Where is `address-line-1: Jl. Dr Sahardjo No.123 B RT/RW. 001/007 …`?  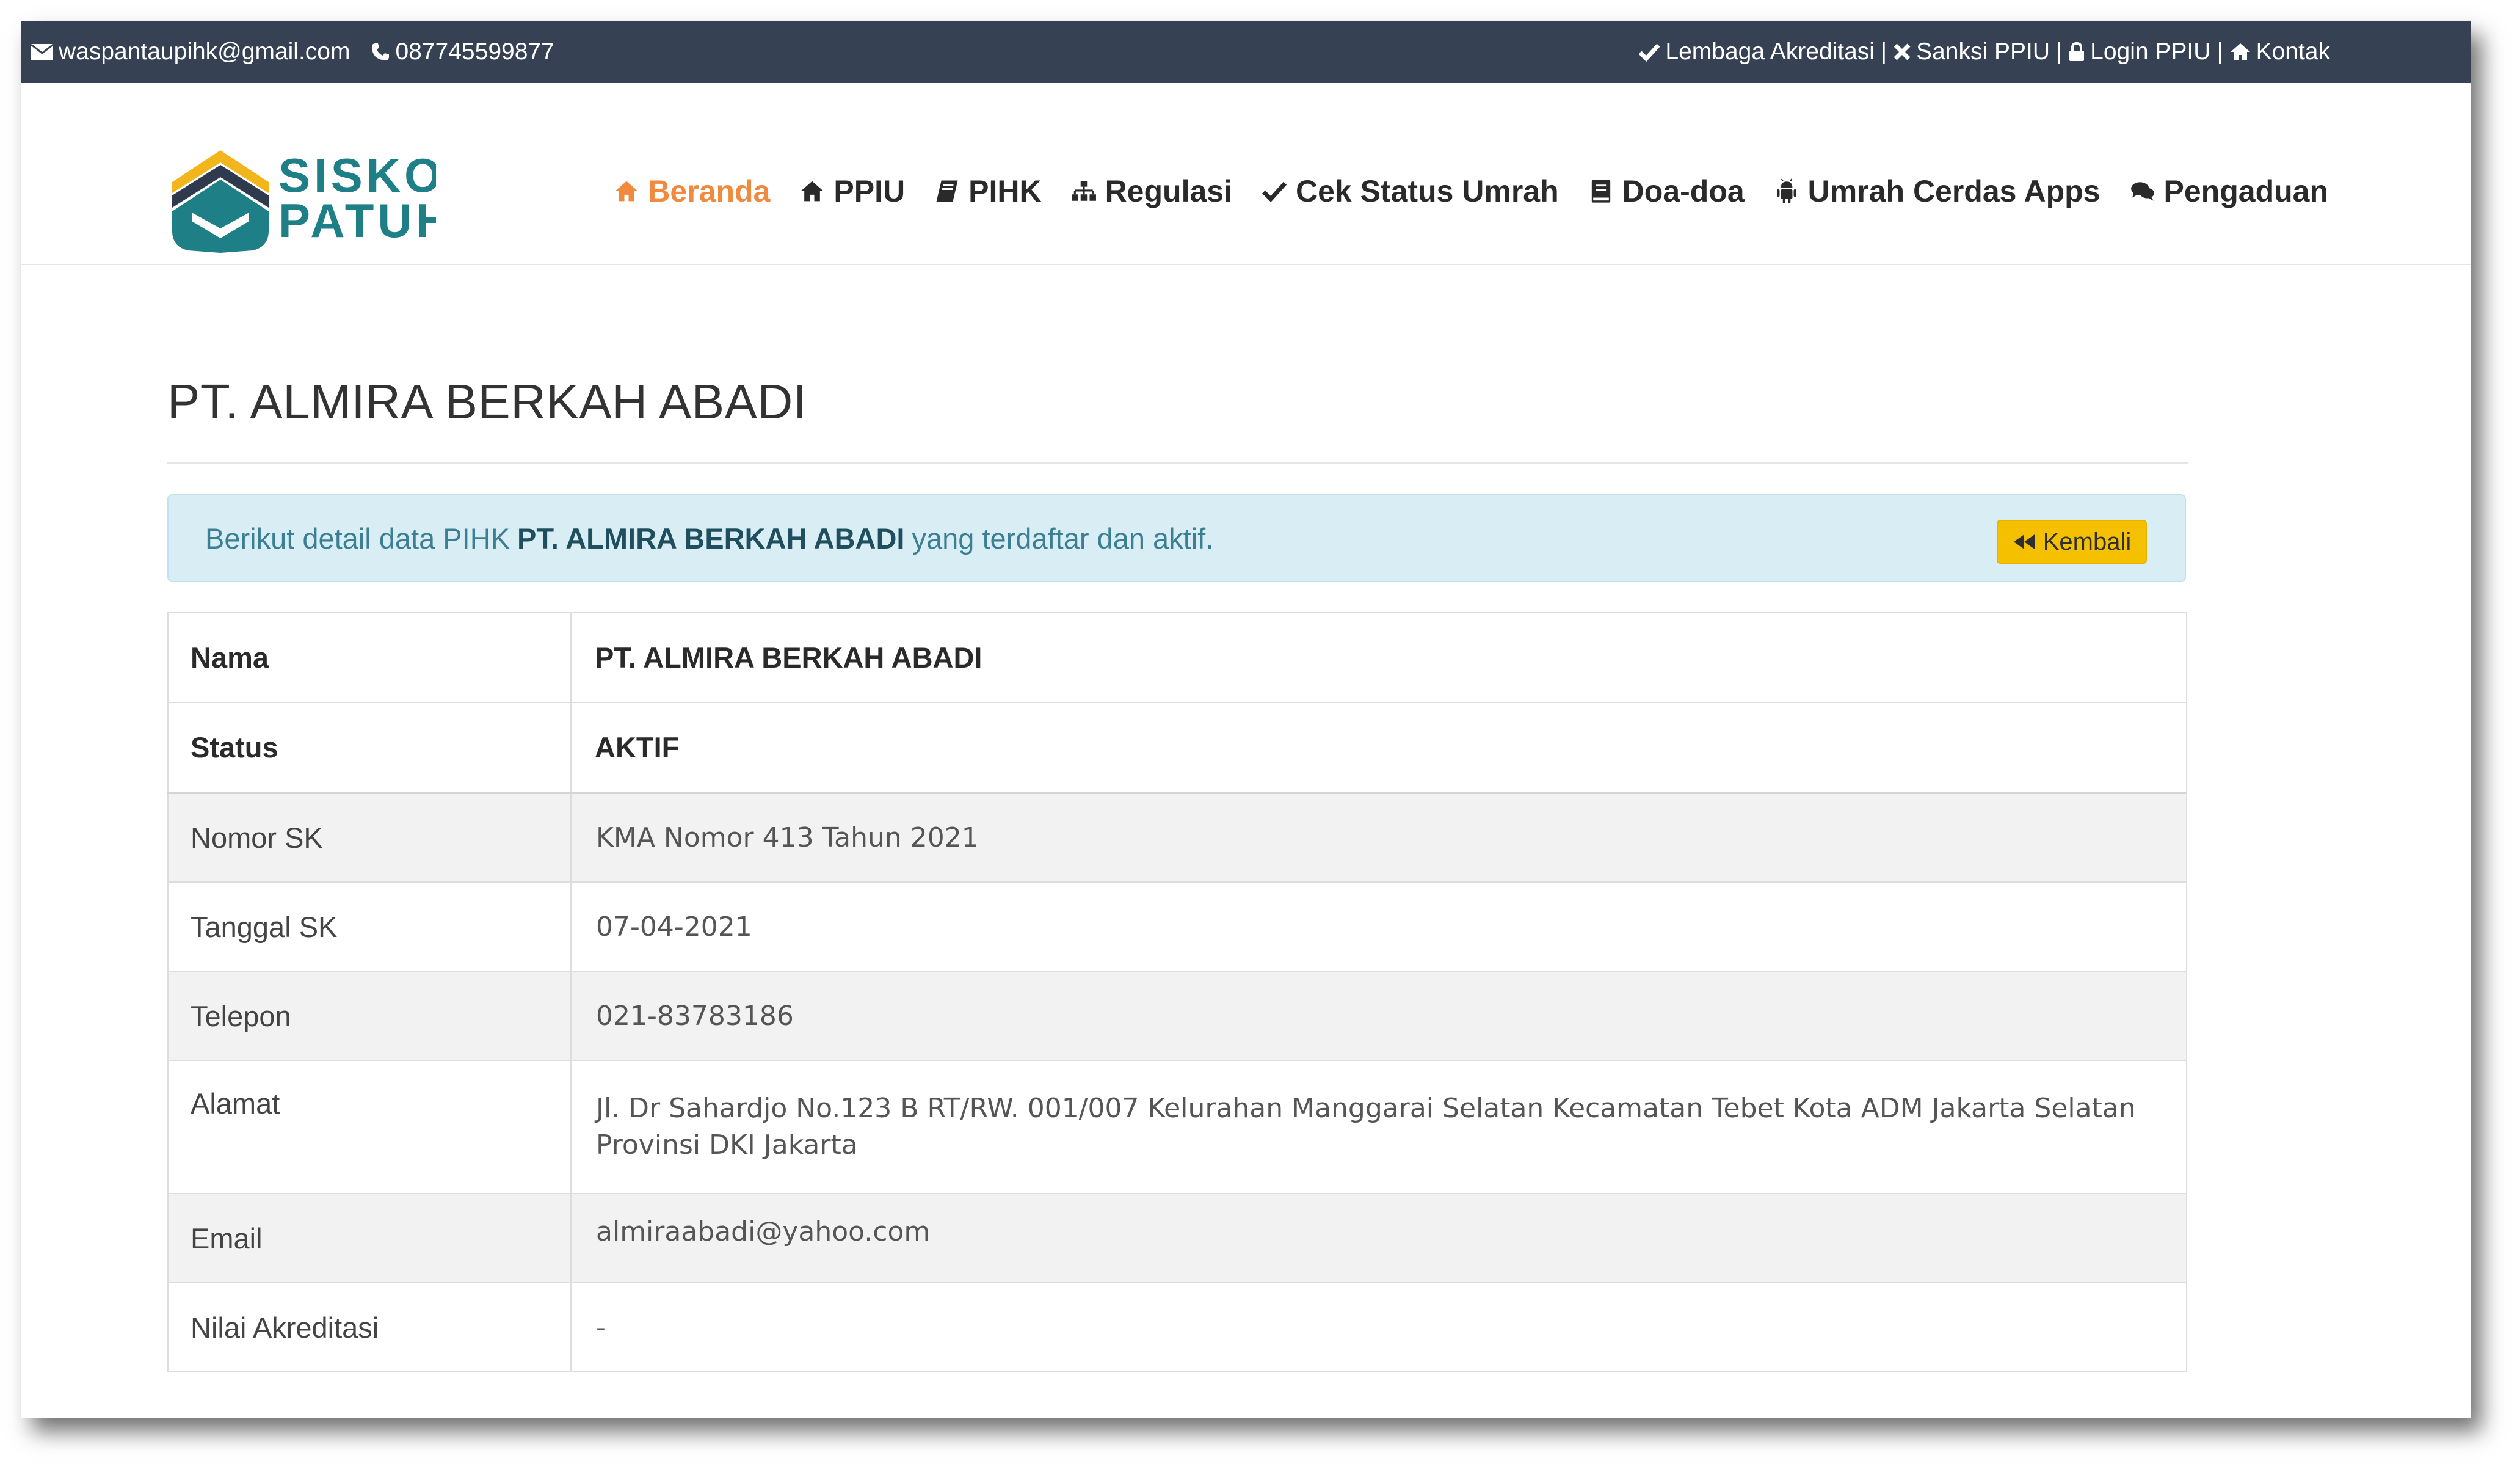
address-line-1: Jl. Dr Sahardjo No.123 B RT/RW. 001/007 … is located at coordinates (1366, 1108).